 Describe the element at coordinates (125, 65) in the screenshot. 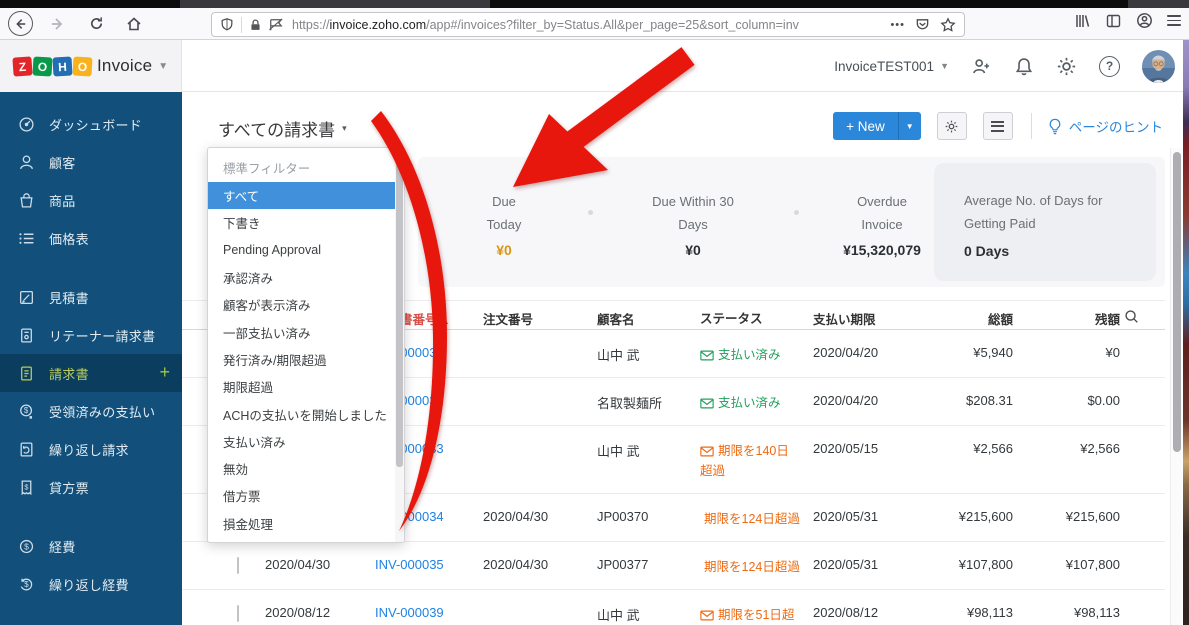

I see `product-name: Invoice` at that location.